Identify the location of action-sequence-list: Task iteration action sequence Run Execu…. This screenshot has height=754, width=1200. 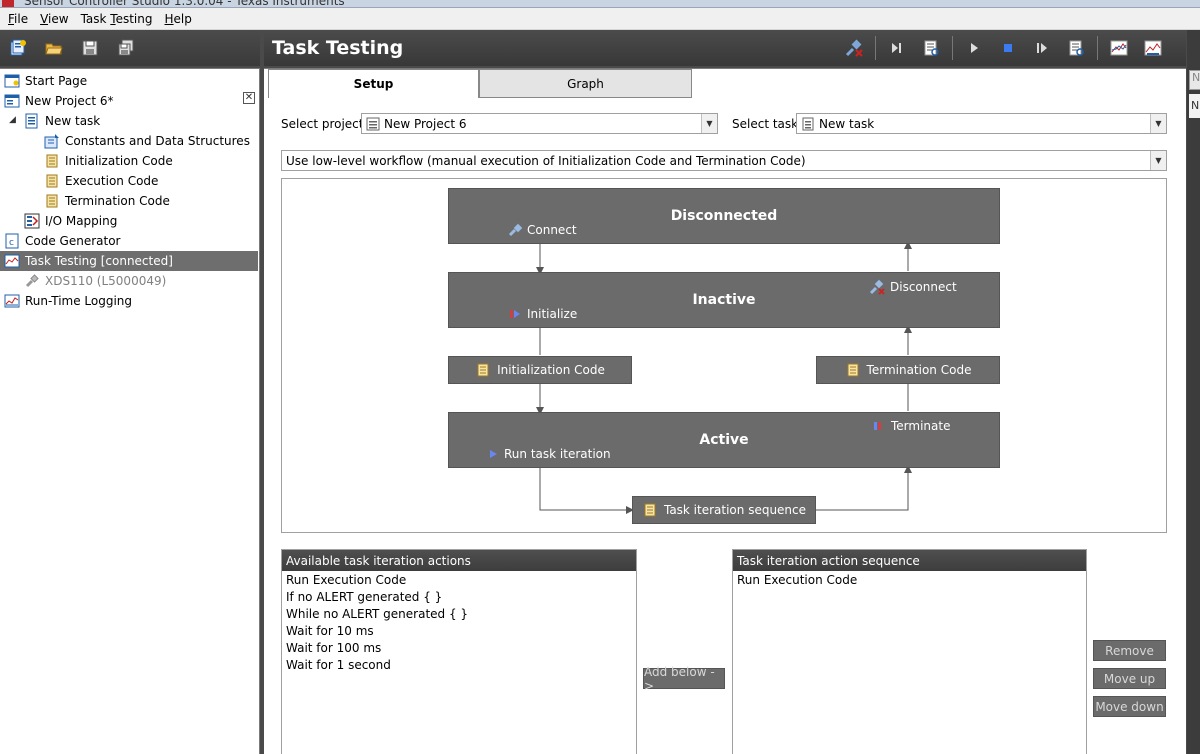
(909, 651).